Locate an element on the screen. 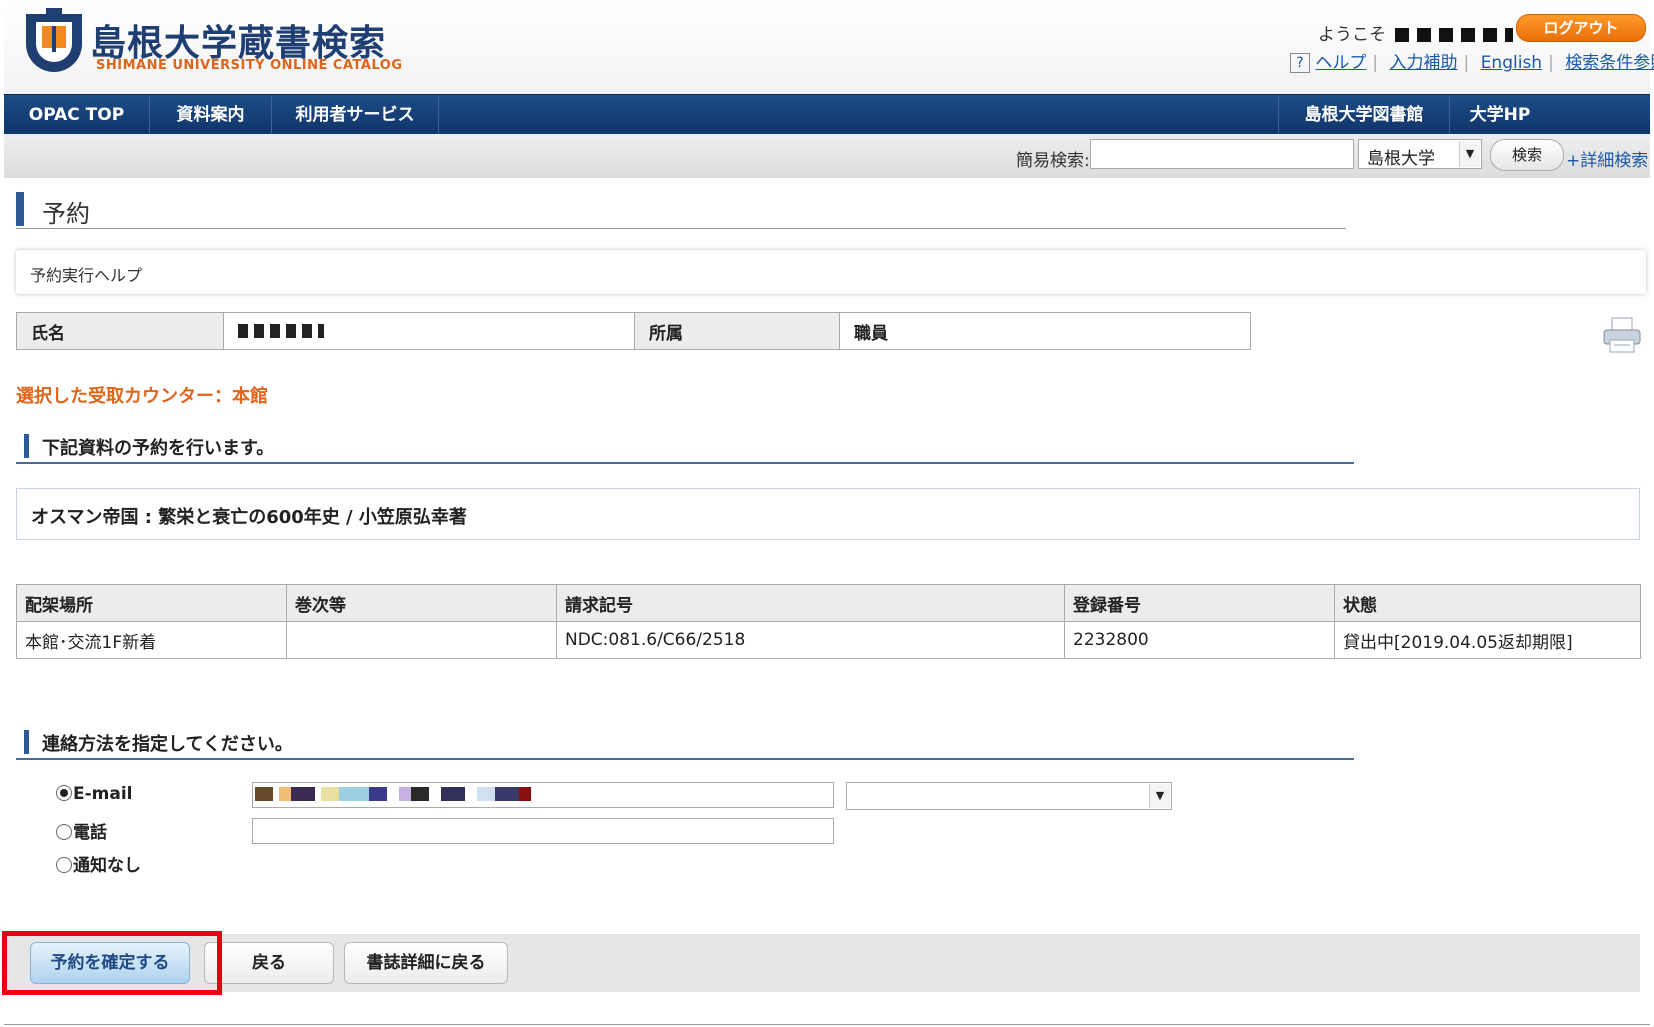 The image size is (1654, 1027). footer-divider is located at coordinates (827, 1024).